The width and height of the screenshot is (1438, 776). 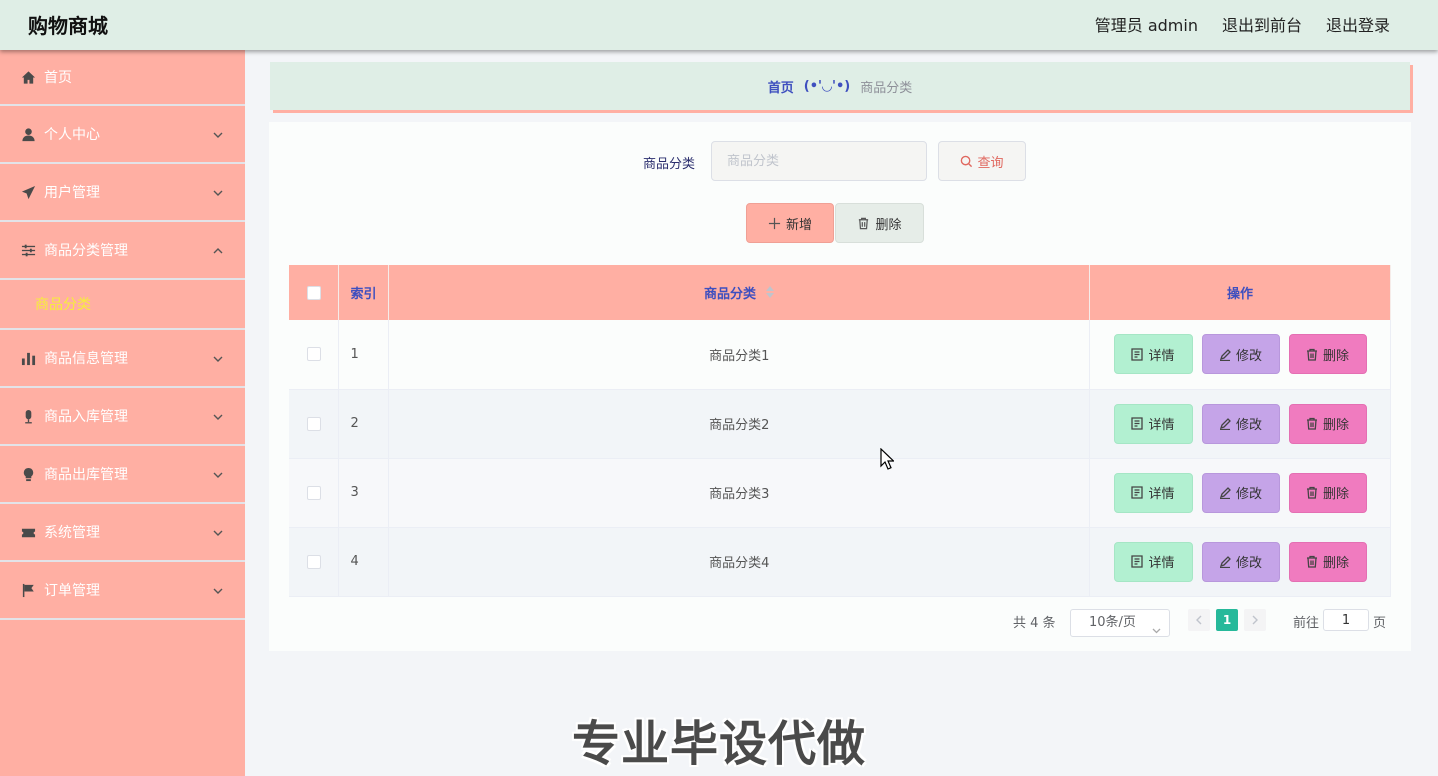 What do you see at coordinates (122, 533) in the screenshot?
I see `sidebar-item-system-management: 系统管理` at bounding box center [122, 533].